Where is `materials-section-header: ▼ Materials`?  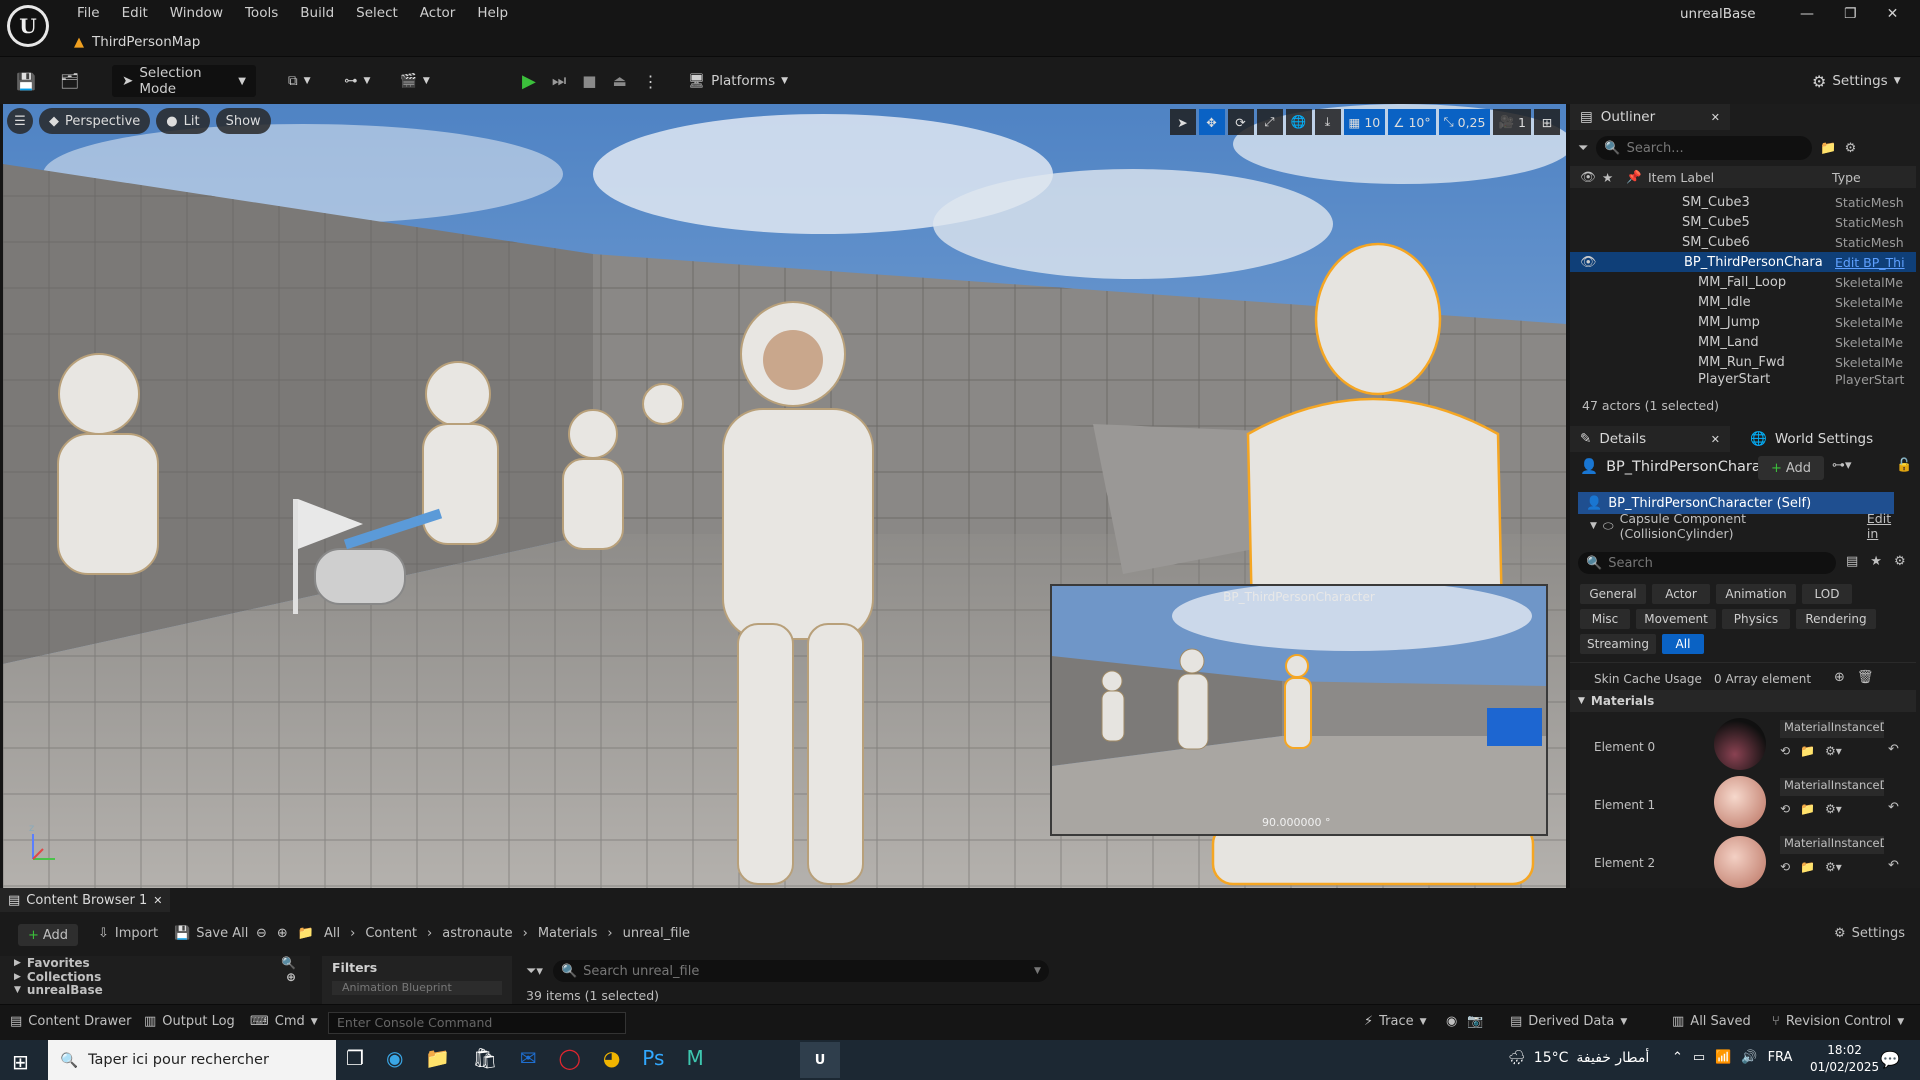 materials-section-header: ▼ Materials is located at coordinates (1743, 701).